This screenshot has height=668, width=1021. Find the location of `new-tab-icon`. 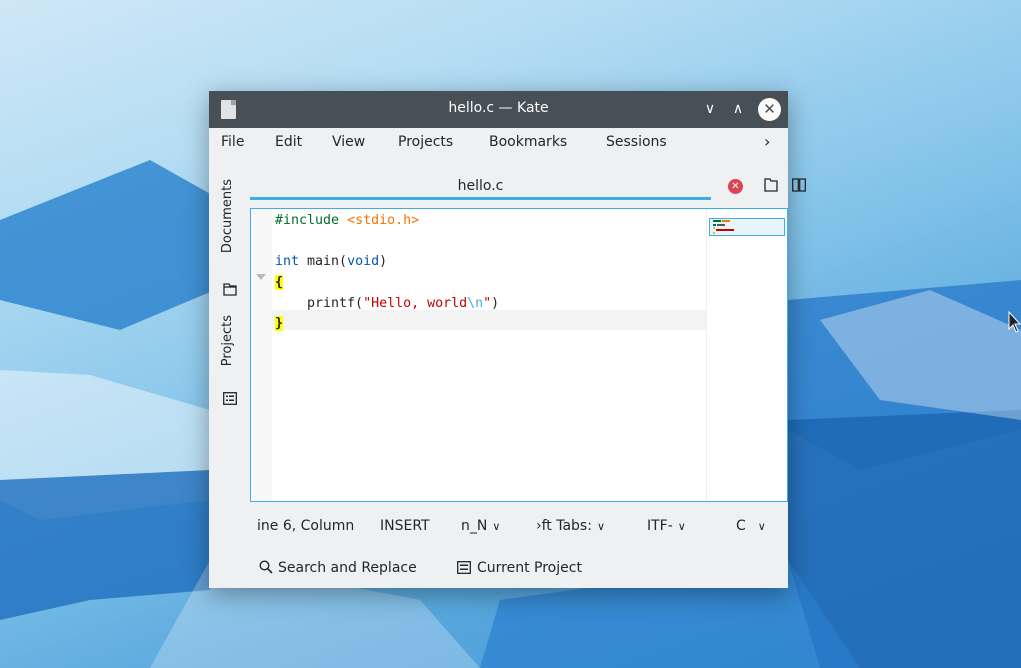

new-tab-icon is located at coordinates (771, 185).